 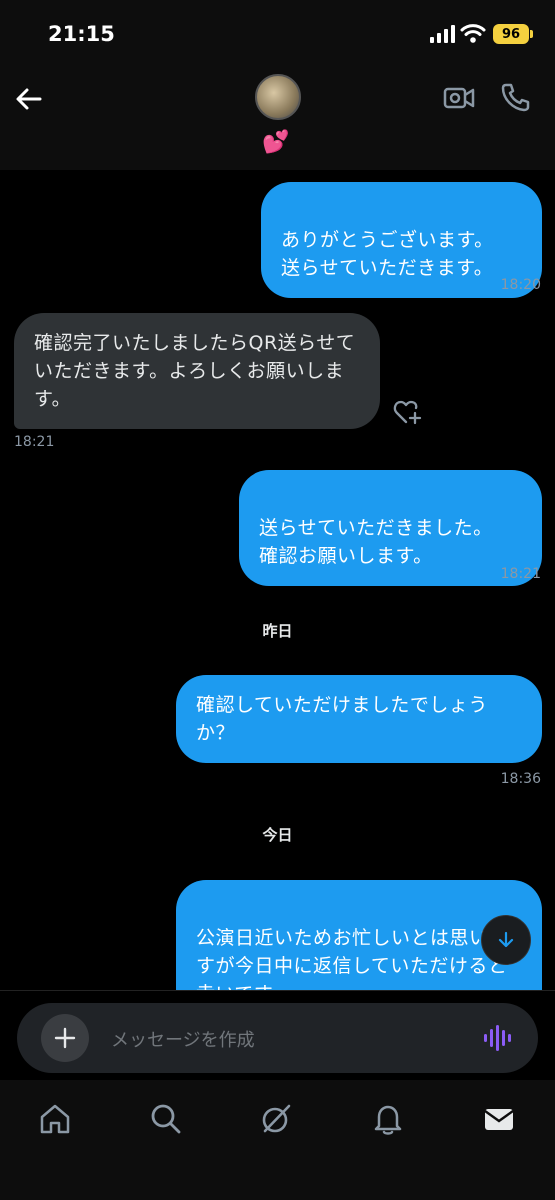 I want to click on message-composer: メッセージを作成, so click(x=277, y=1038).